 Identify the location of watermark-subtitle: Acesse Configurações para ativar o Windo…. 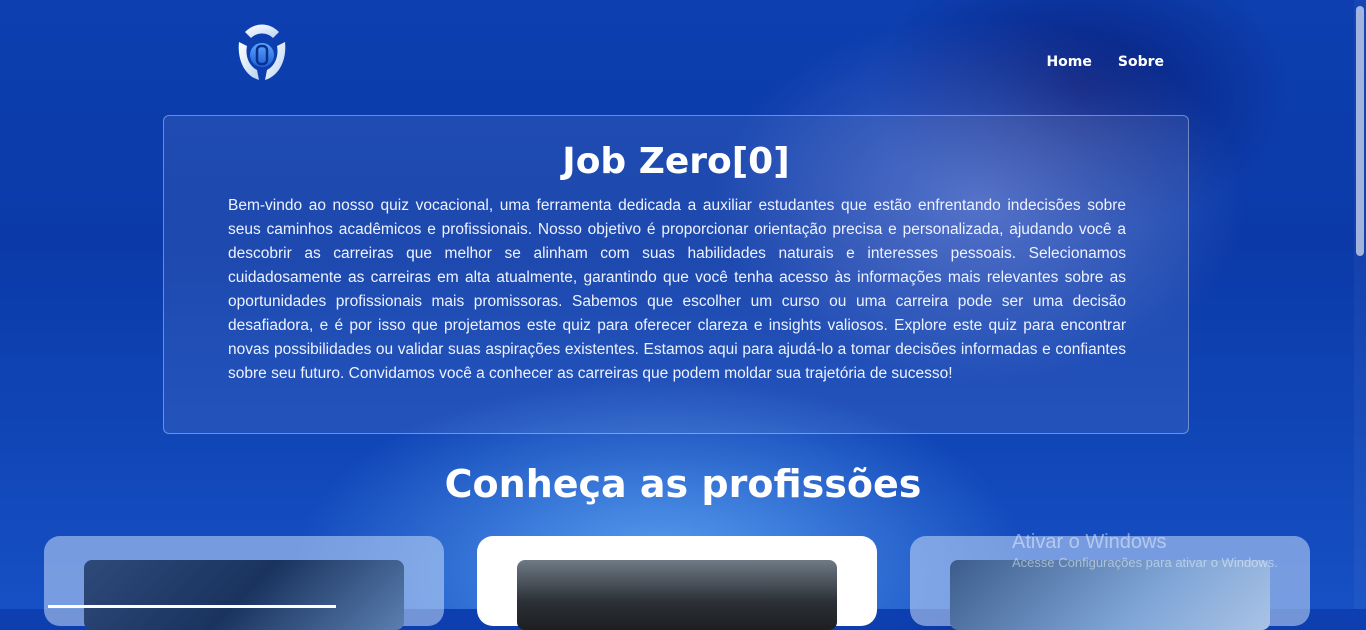
(1145, 562).